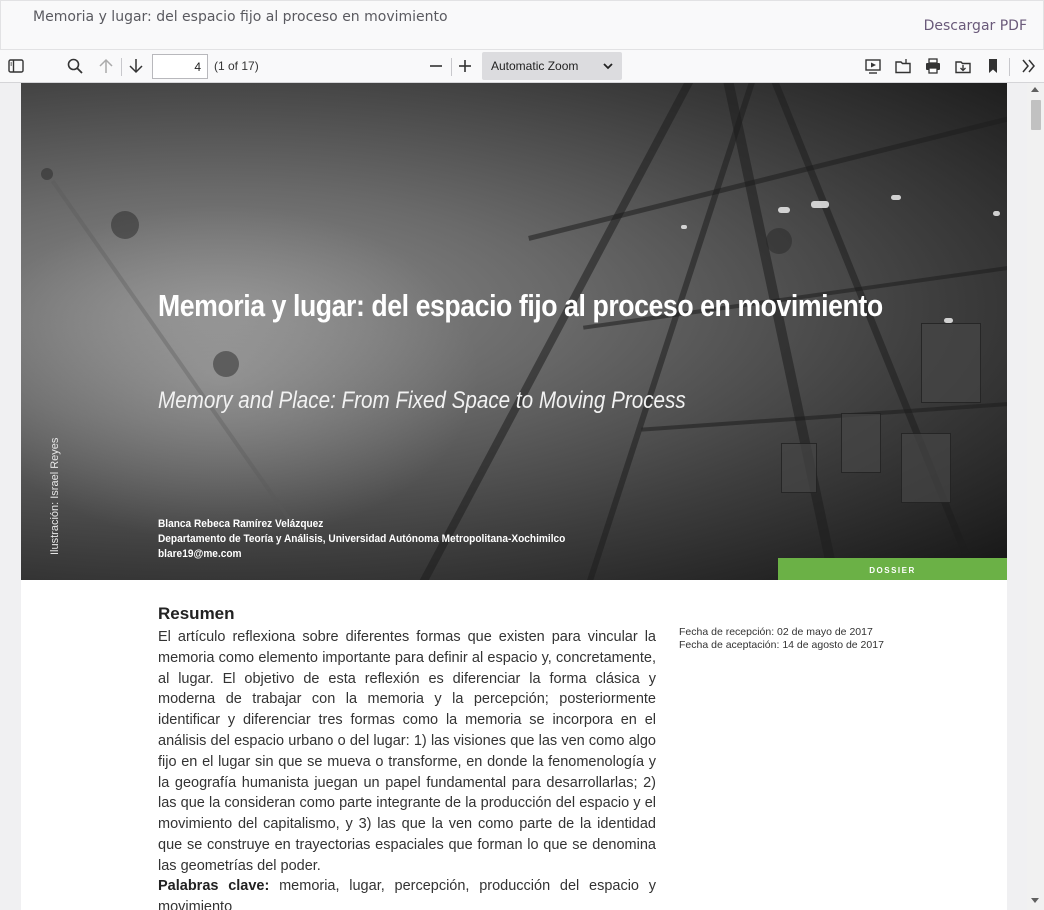  What do you see at coordinates (1036, 115) in the screenshot?
I see `scroll-thumb` at bounding box center [1036, 115].